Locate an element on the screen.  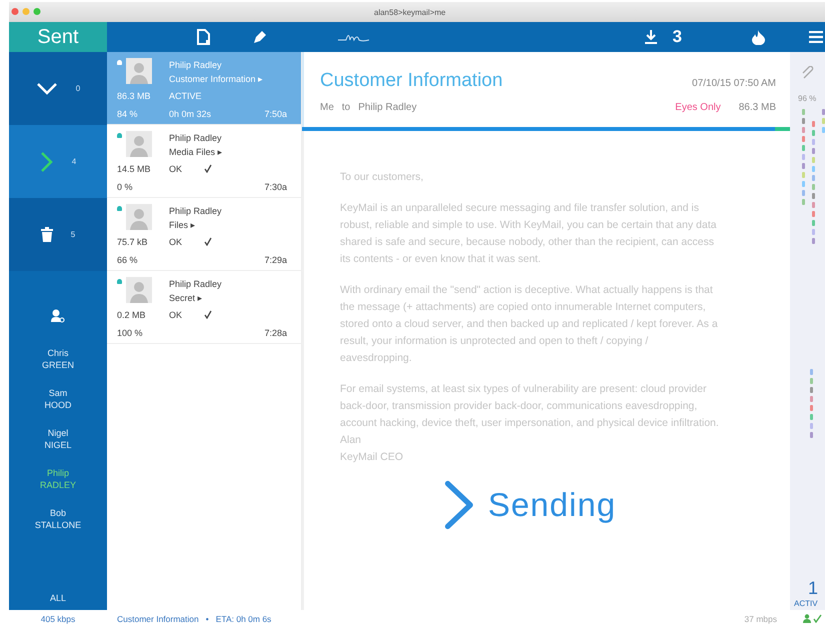
folder-button: 0 is located at coordinates (58, 88).